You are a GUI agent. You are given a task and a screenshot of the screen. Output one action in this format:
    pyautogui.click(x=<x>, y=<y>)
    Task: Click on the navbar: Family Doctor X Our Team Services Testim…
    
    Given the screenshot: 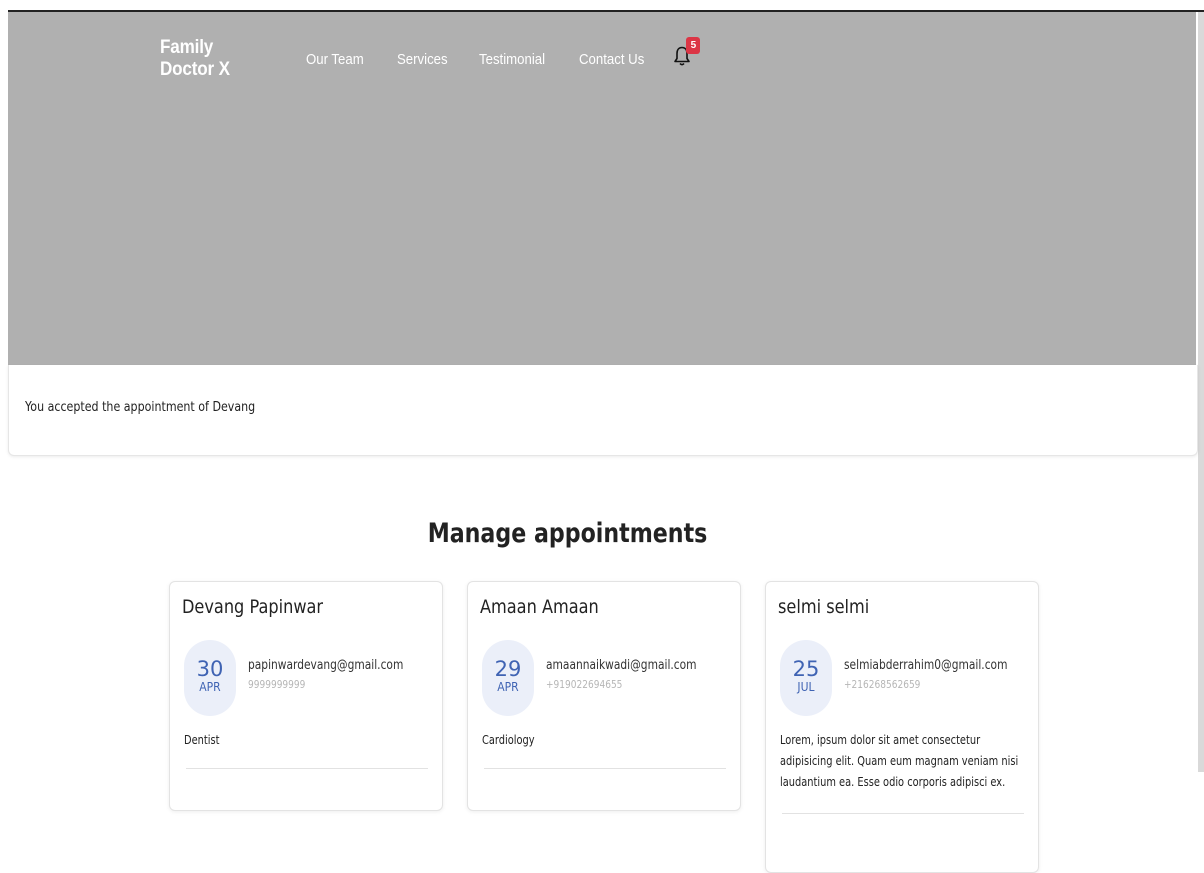 What is the action you would take?
    pyautogui.click(x=430, y=58)
    